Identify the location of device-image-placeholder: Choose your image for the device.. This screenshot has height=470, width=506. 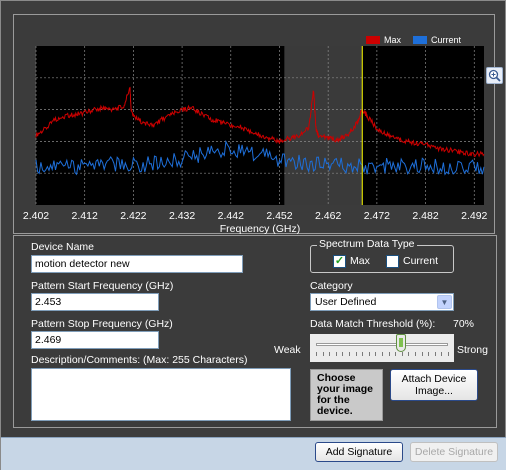
(346, 395).